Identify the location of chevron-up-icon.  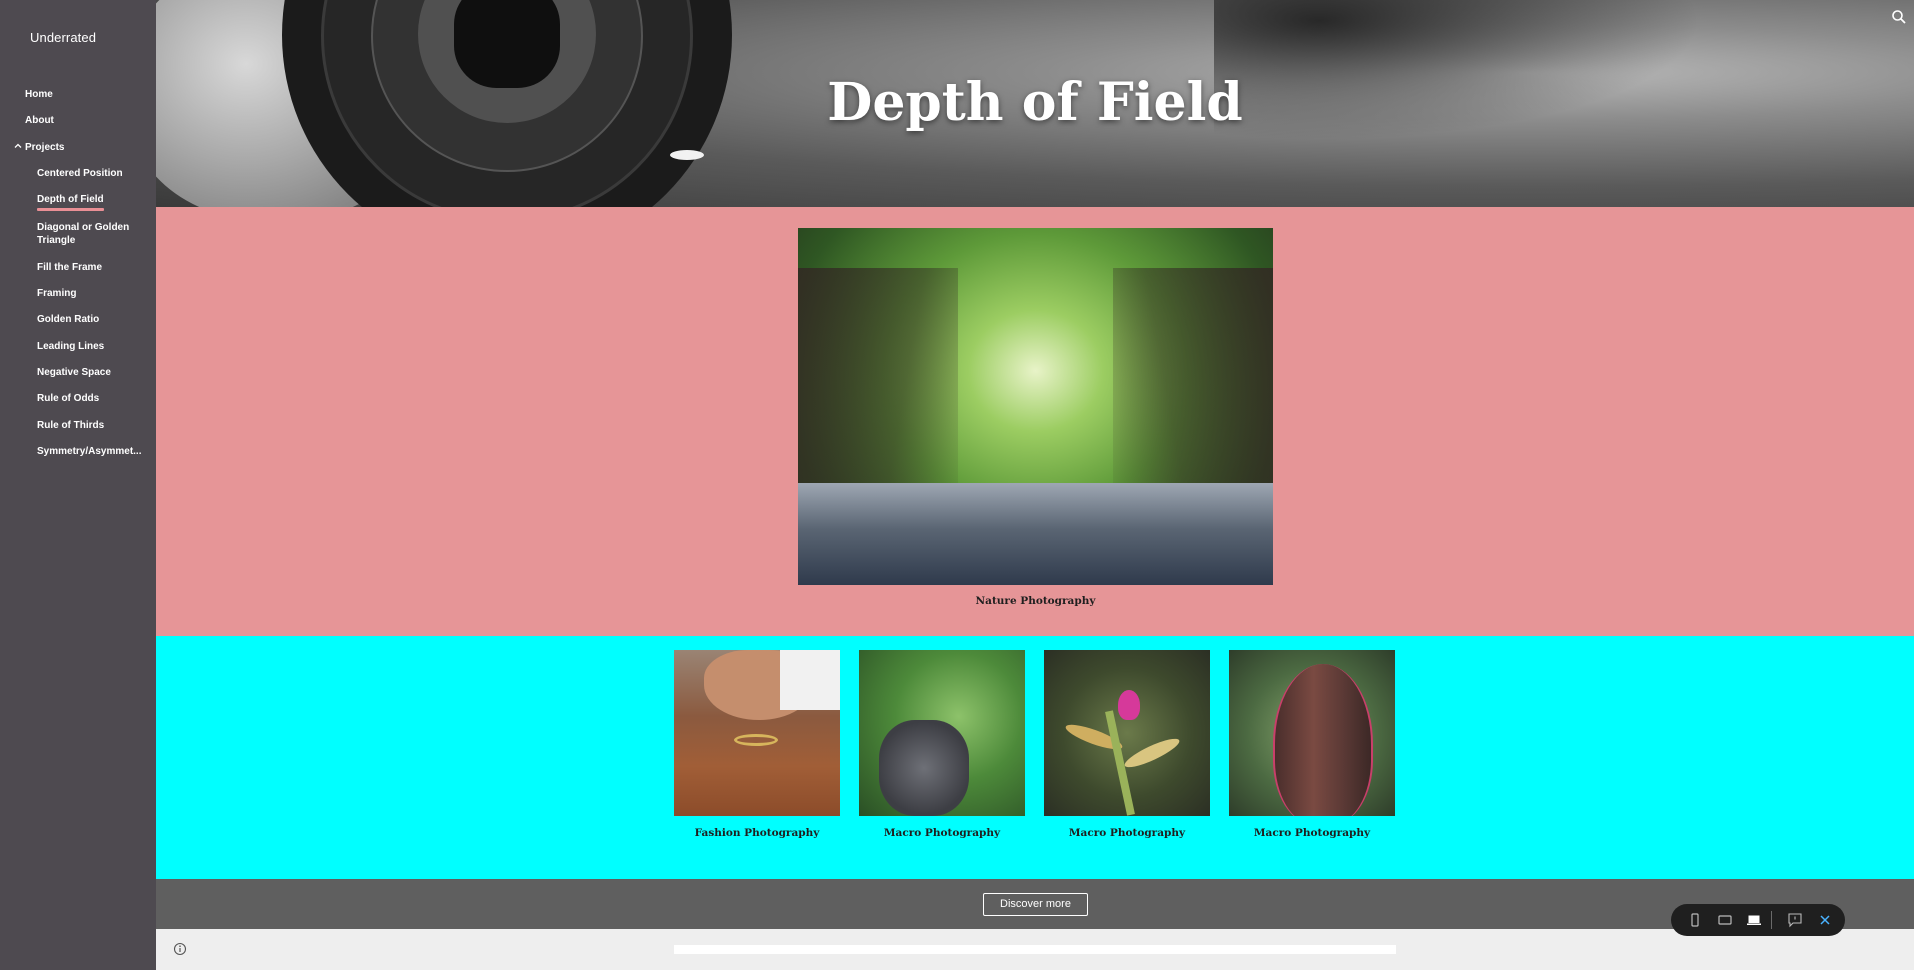
(18, 146).